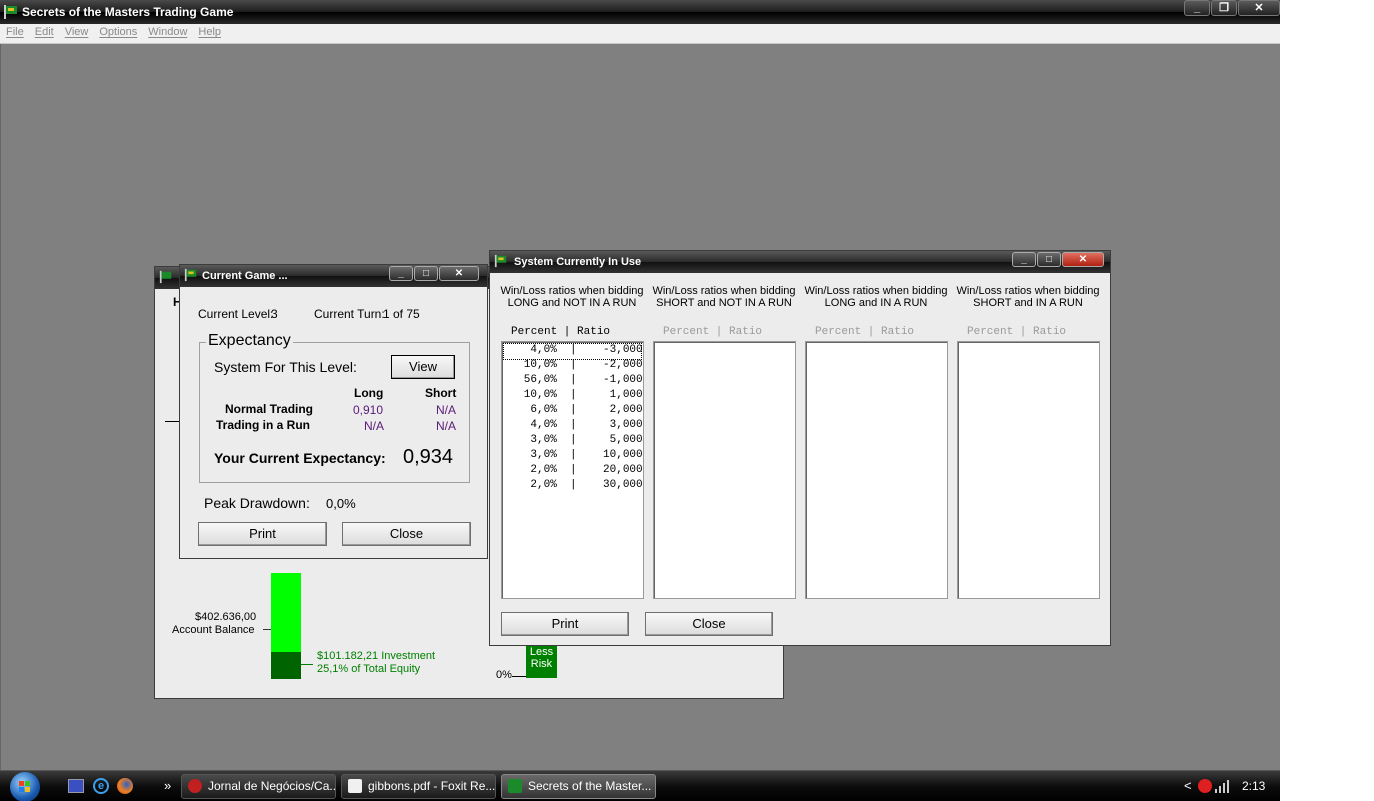 The image size is (1374, 801). What do you see at coordinates (167, 785) in the screenshot?
I see `quicklaunch-chevron: »` at bounding box center [167, 785].